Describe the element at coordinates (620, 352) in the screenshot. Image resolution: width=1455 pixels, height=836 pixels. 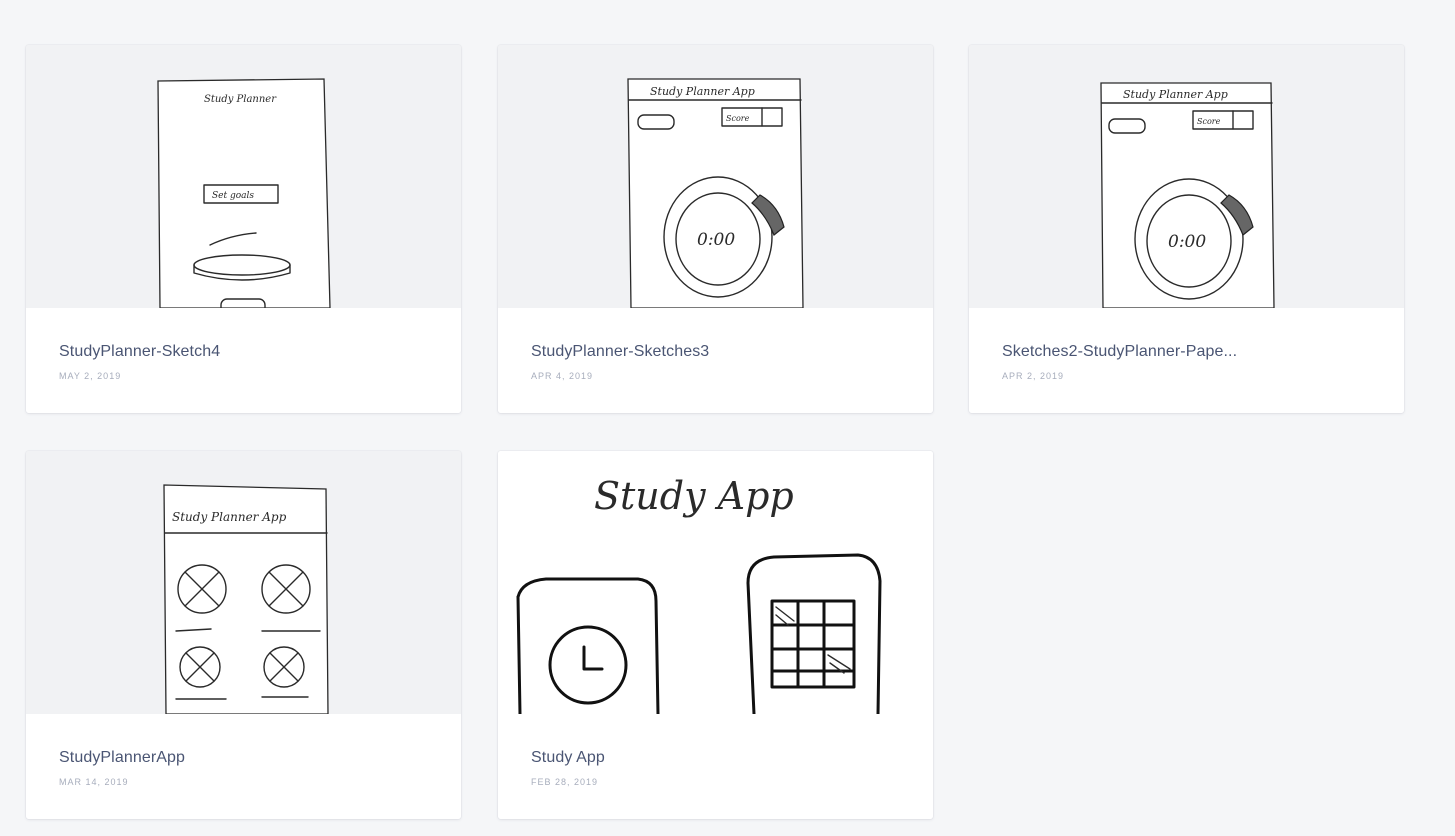
I see `card-title: StudyPlanner-Sketches3` at that location.